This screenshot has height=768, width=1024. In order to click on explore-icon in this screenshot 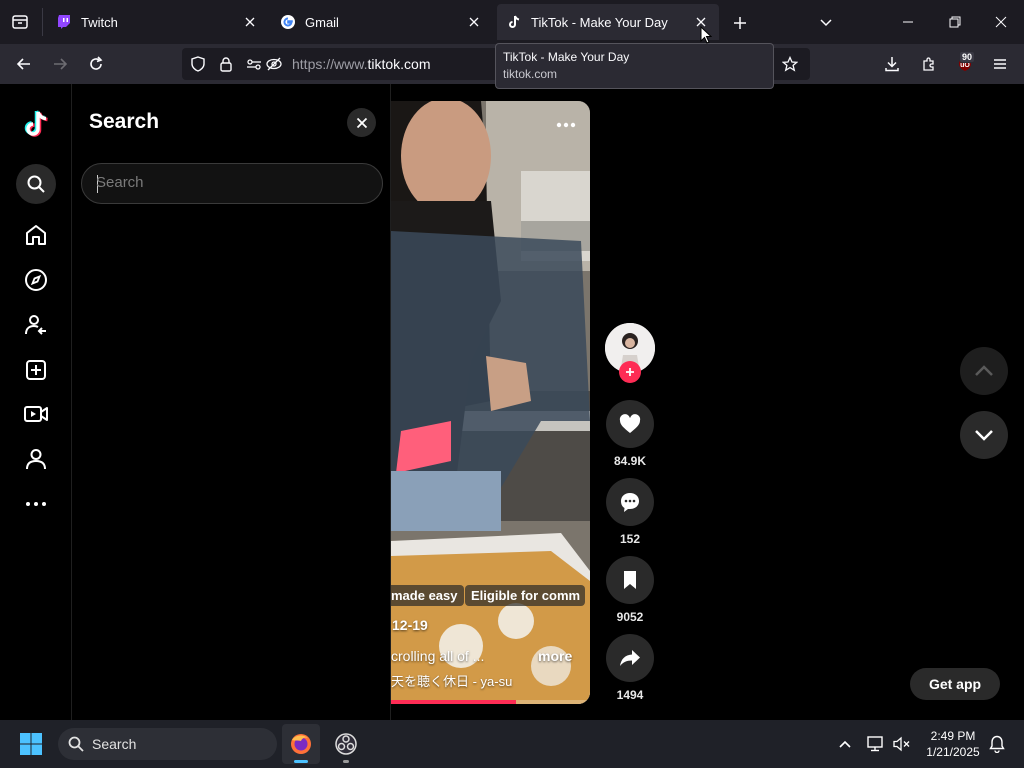, I will do `click(36, 280)`.